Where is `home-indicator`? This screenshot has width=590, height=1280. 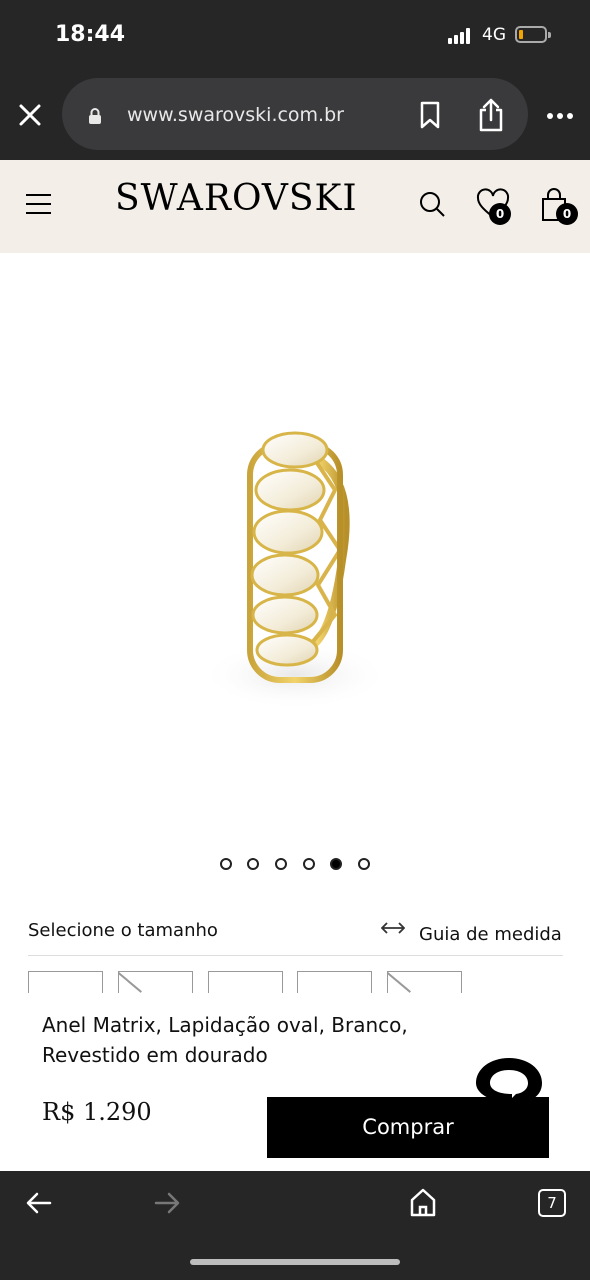
home-indicator is located at coordinates (295, 1262).